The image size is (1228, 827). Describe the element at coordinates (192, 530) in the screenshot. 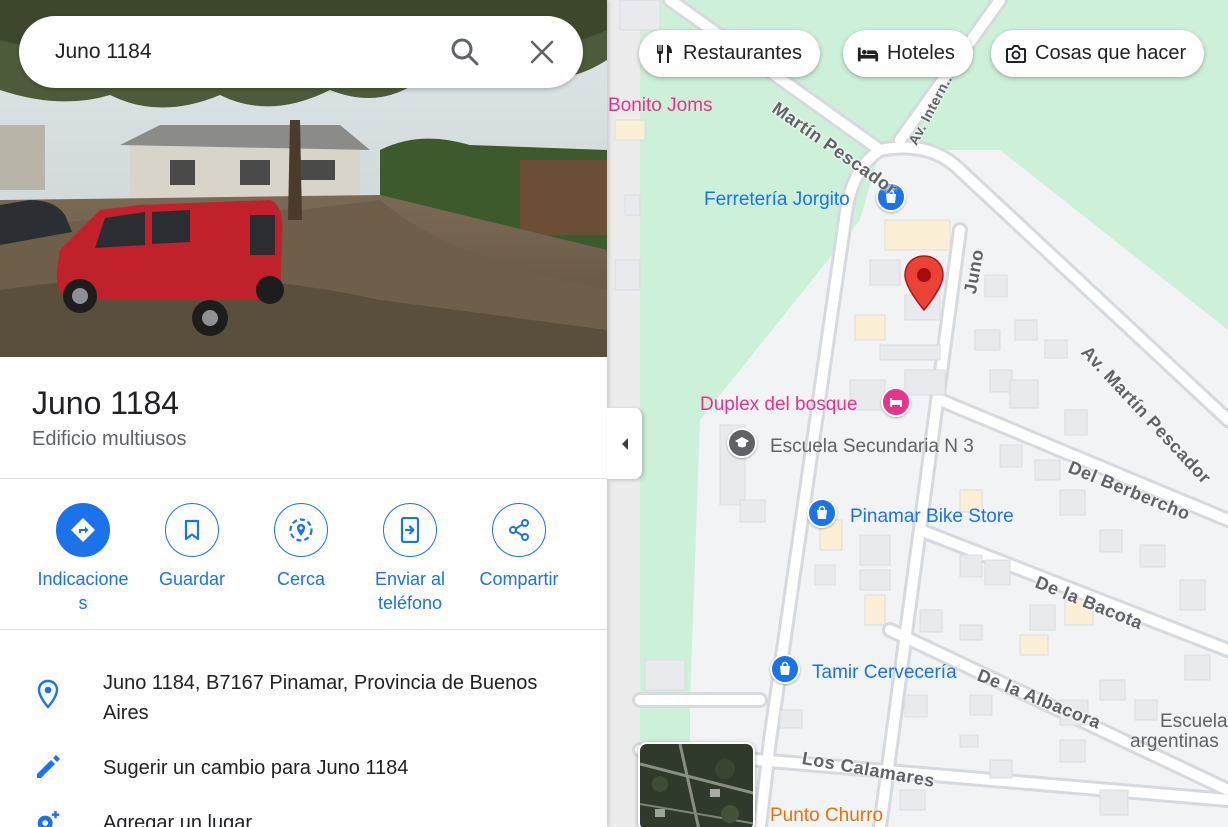

I see `bookmark-icon` at that location.